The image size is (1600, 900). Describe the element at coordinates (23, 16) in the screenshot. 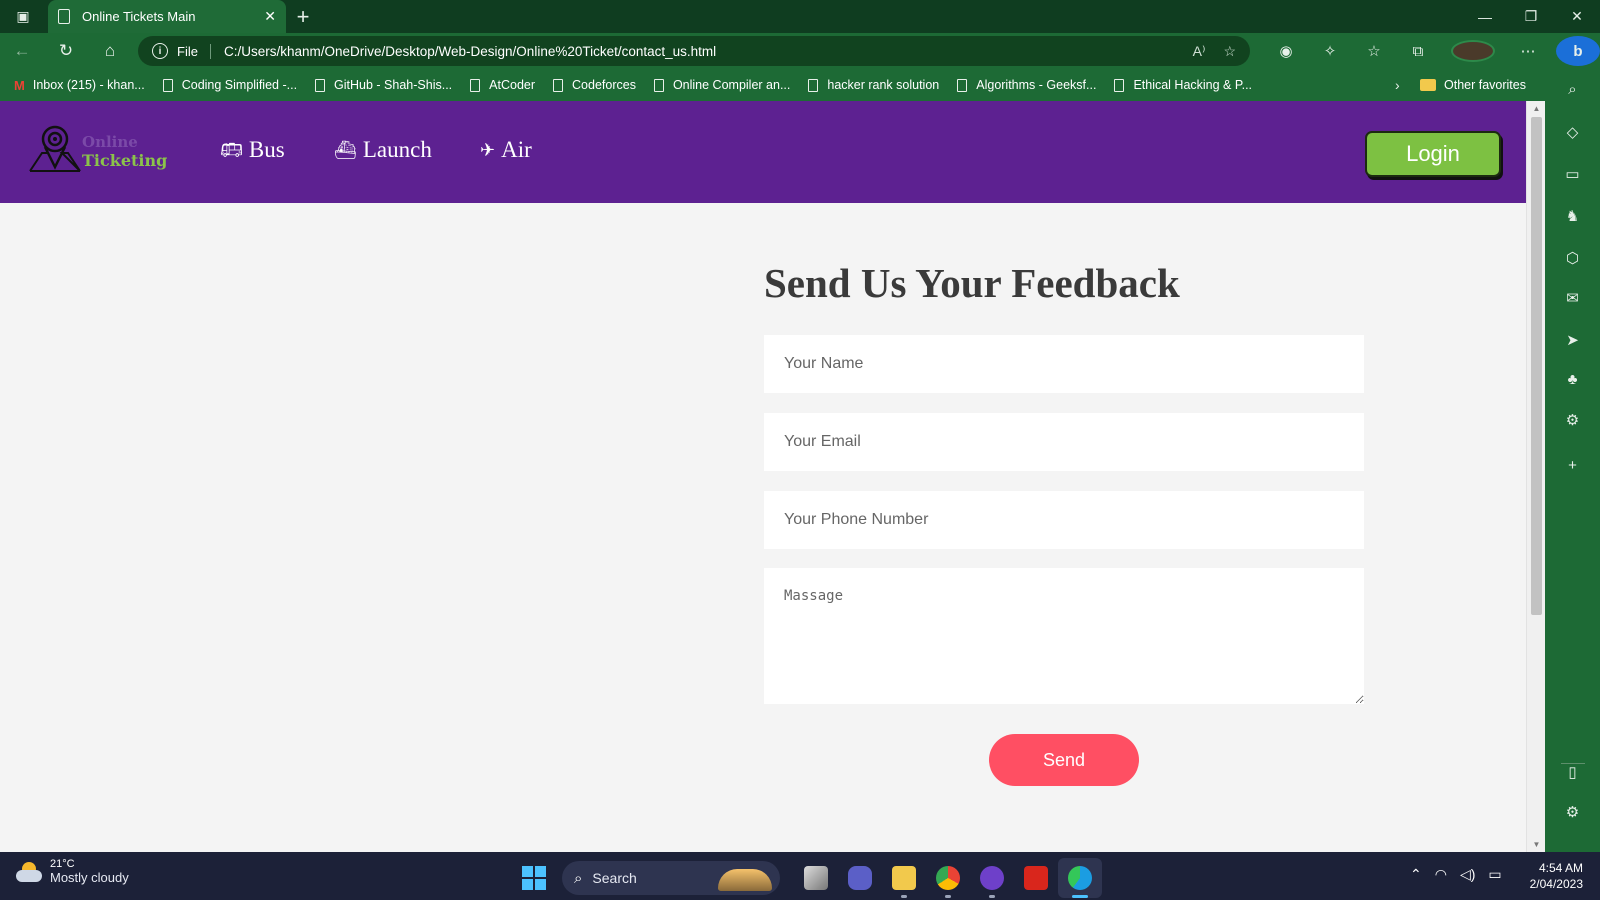

I see `tab-actions-icon: ▣` at that location.